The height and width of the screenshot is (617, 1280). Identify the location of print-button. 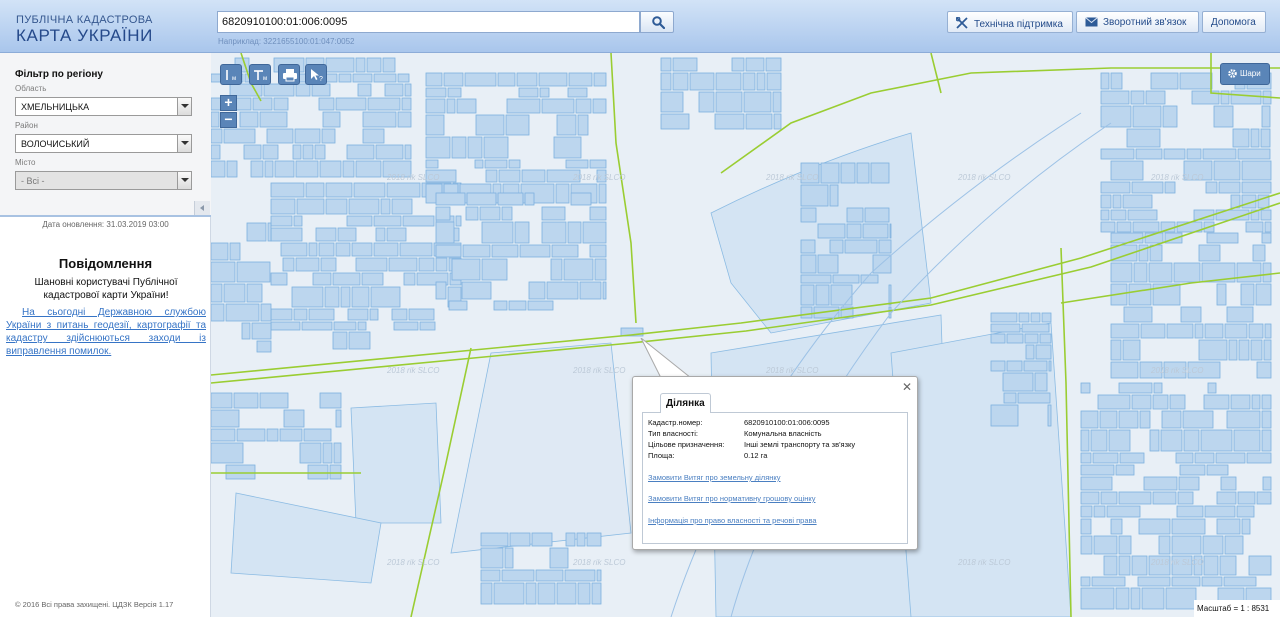
(289, 74).